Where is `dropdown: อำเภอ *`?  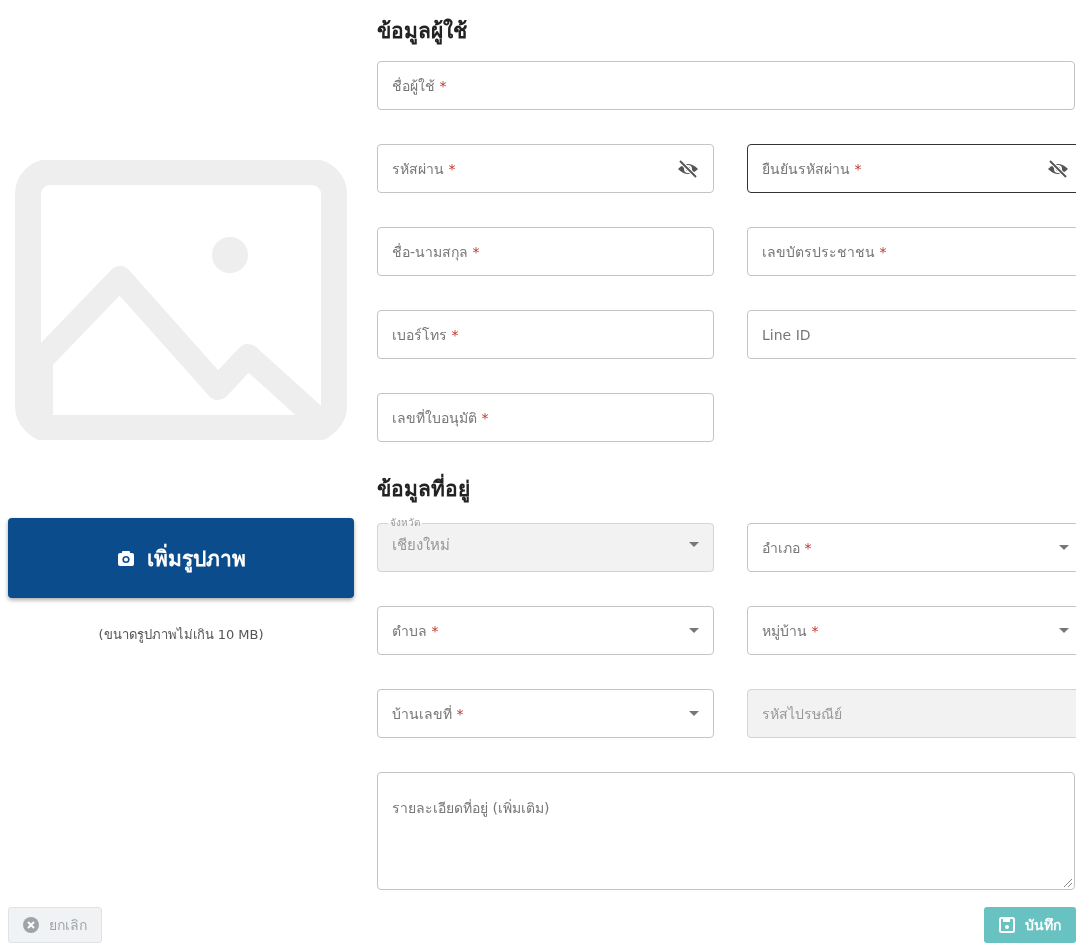
dropdown: อำเภอ * is located at coordinates (911, 547).